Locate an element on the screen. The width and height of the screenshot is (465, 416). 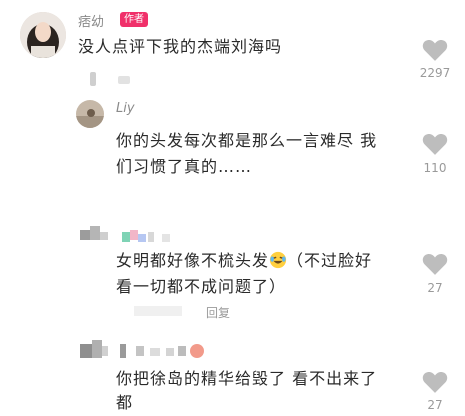
author-badge: 作者 is located at coordinates (134, 19).